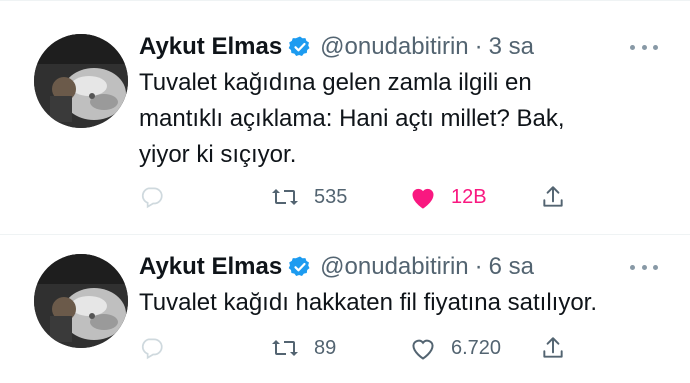  What do you see at coordinates (325, 347) in the screenshot?
I see `retweet-count: 89` at bounding box center [325, 347].